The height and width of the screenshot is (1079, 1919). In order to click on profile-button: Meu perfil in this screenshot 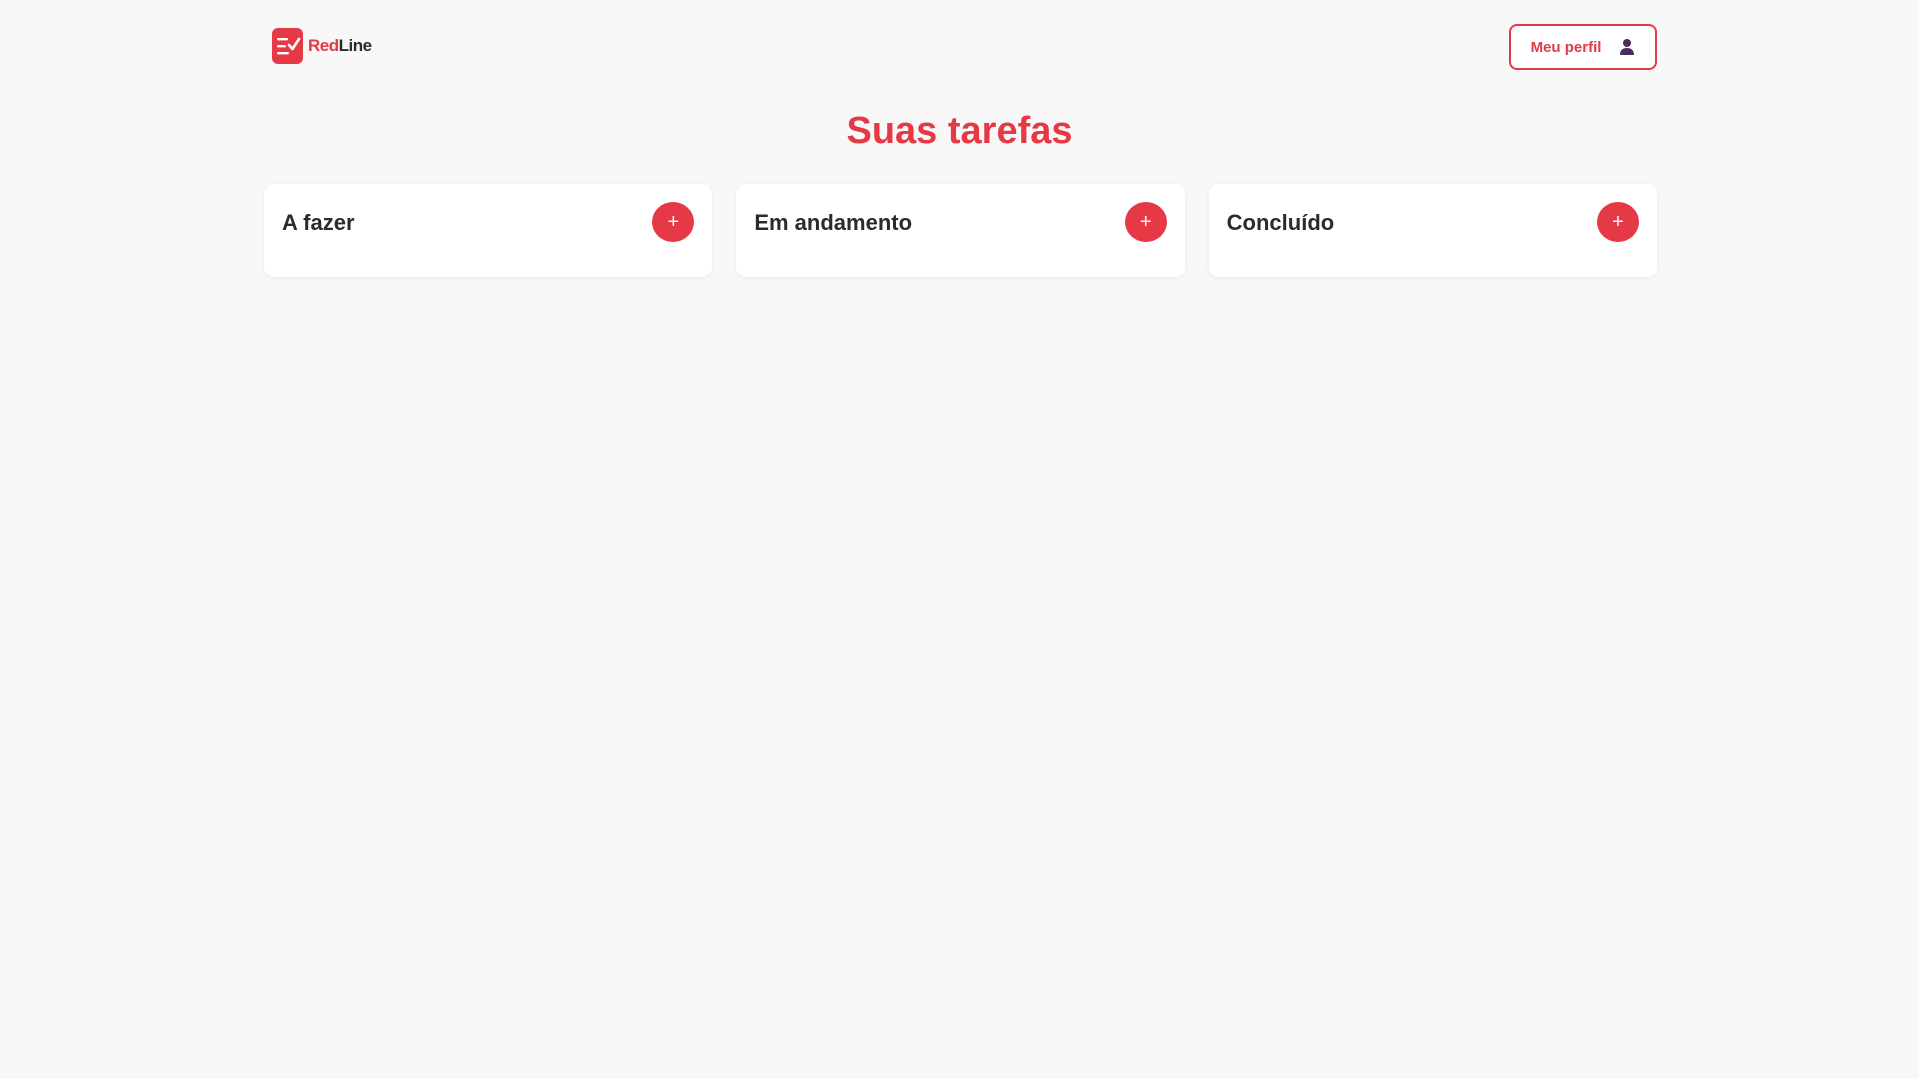, I will do `click(1583, 47)`.